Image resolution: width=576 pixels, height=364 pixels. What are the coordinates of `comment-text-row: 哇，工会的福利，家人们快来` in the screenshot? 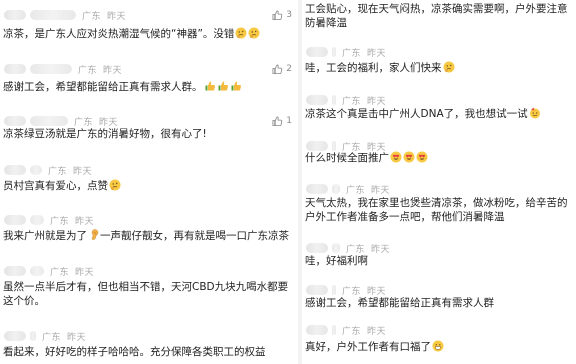 It's located at (437, 68).